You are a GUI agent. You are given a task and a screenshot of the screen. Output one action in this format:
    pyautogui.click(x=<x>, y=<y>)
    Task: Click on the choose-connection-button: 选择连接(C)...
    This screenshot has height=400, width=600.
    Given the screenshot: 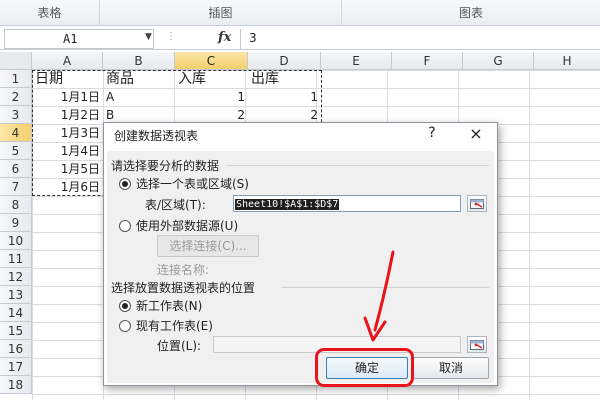 What is the action you would take?
    pyautogui.click(x=208, y=246)
    